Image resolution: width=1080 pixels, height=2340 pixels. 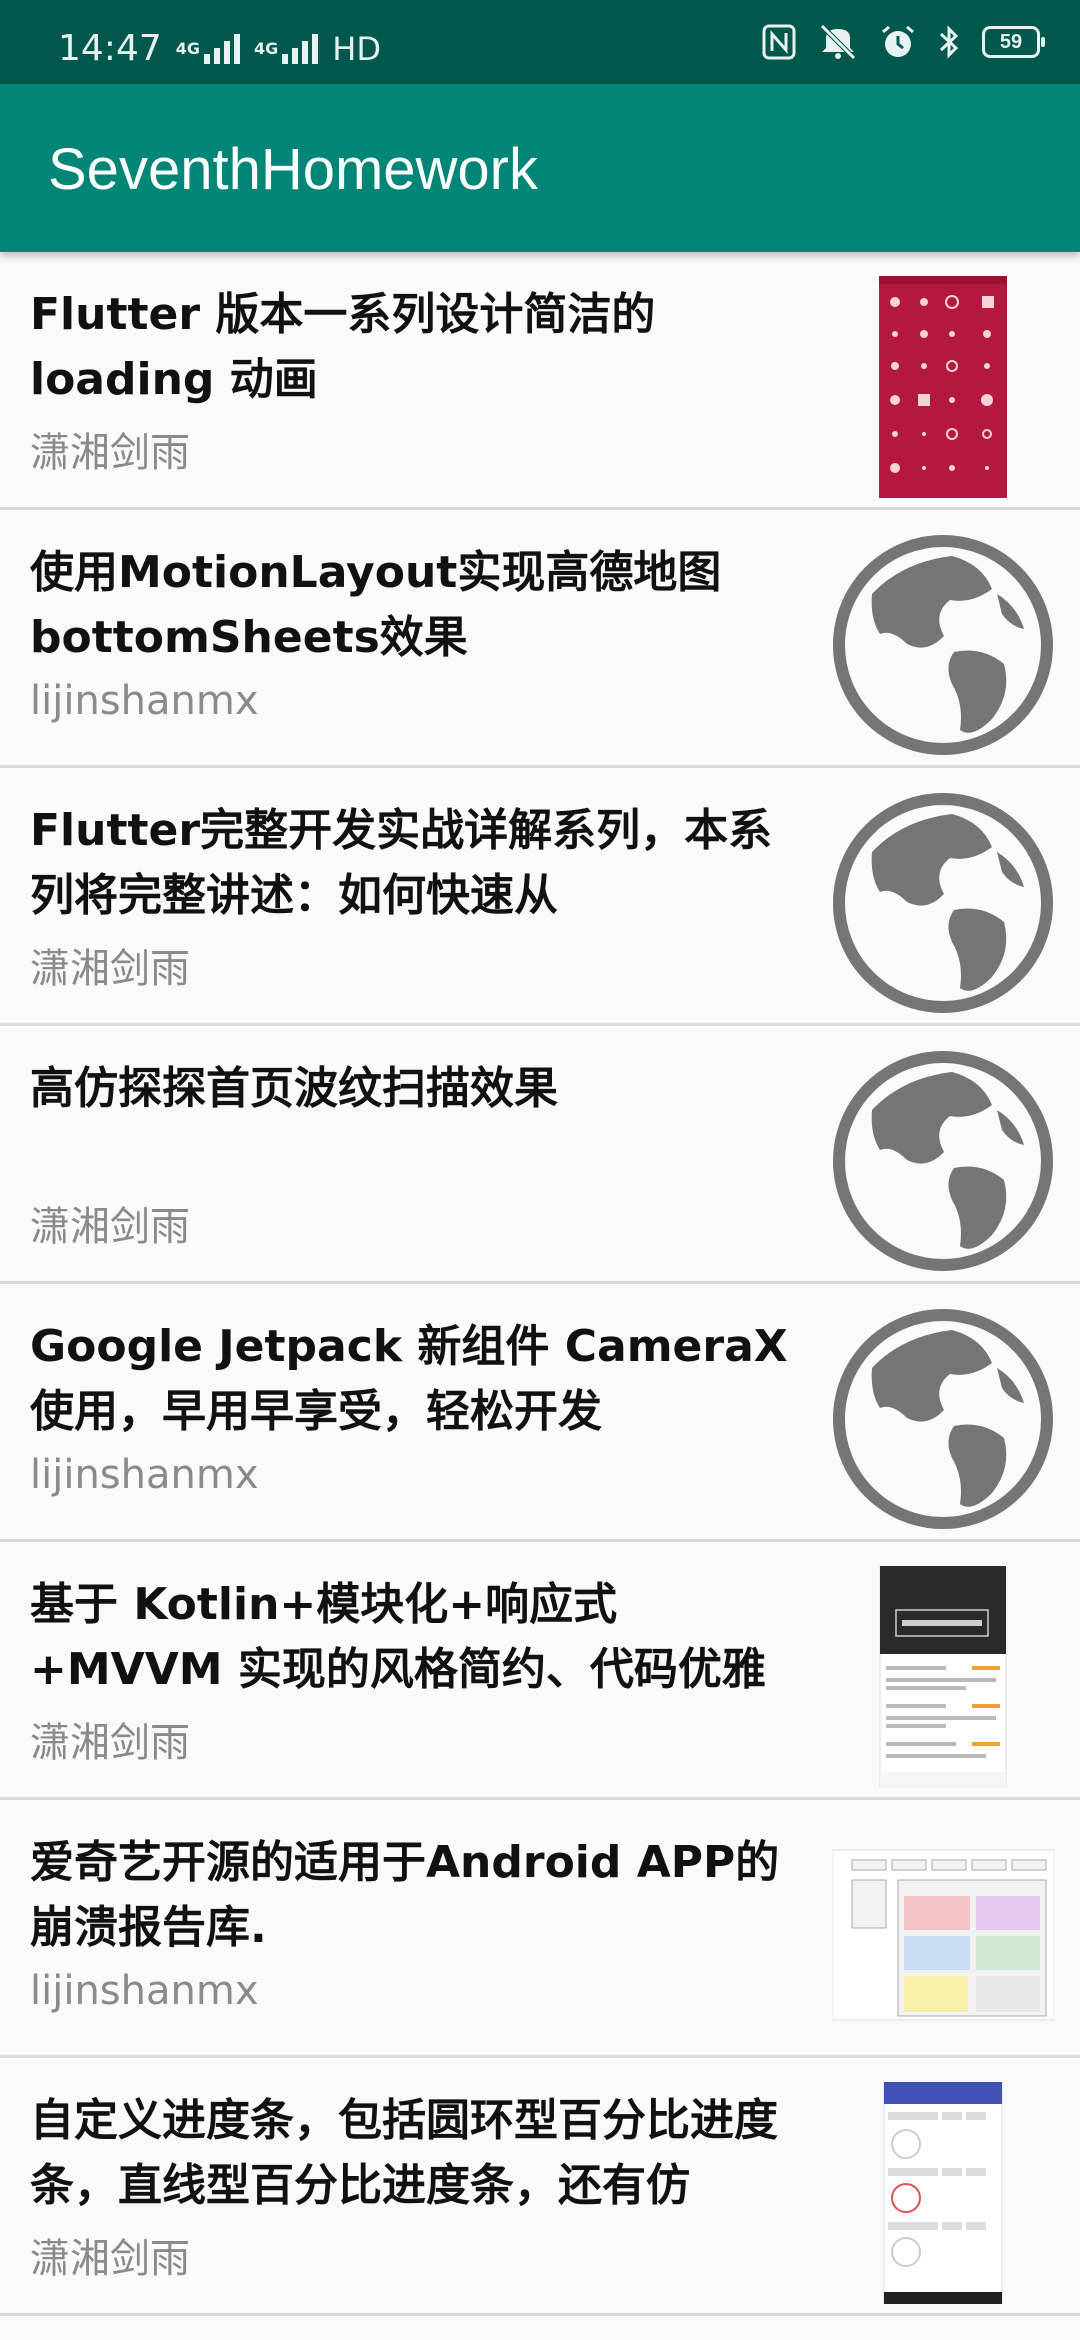 What do you see at coordinates (540, 168) in the screenshot?
I see `app-bar: SeventhHomework` at bounding box center [540, 168].